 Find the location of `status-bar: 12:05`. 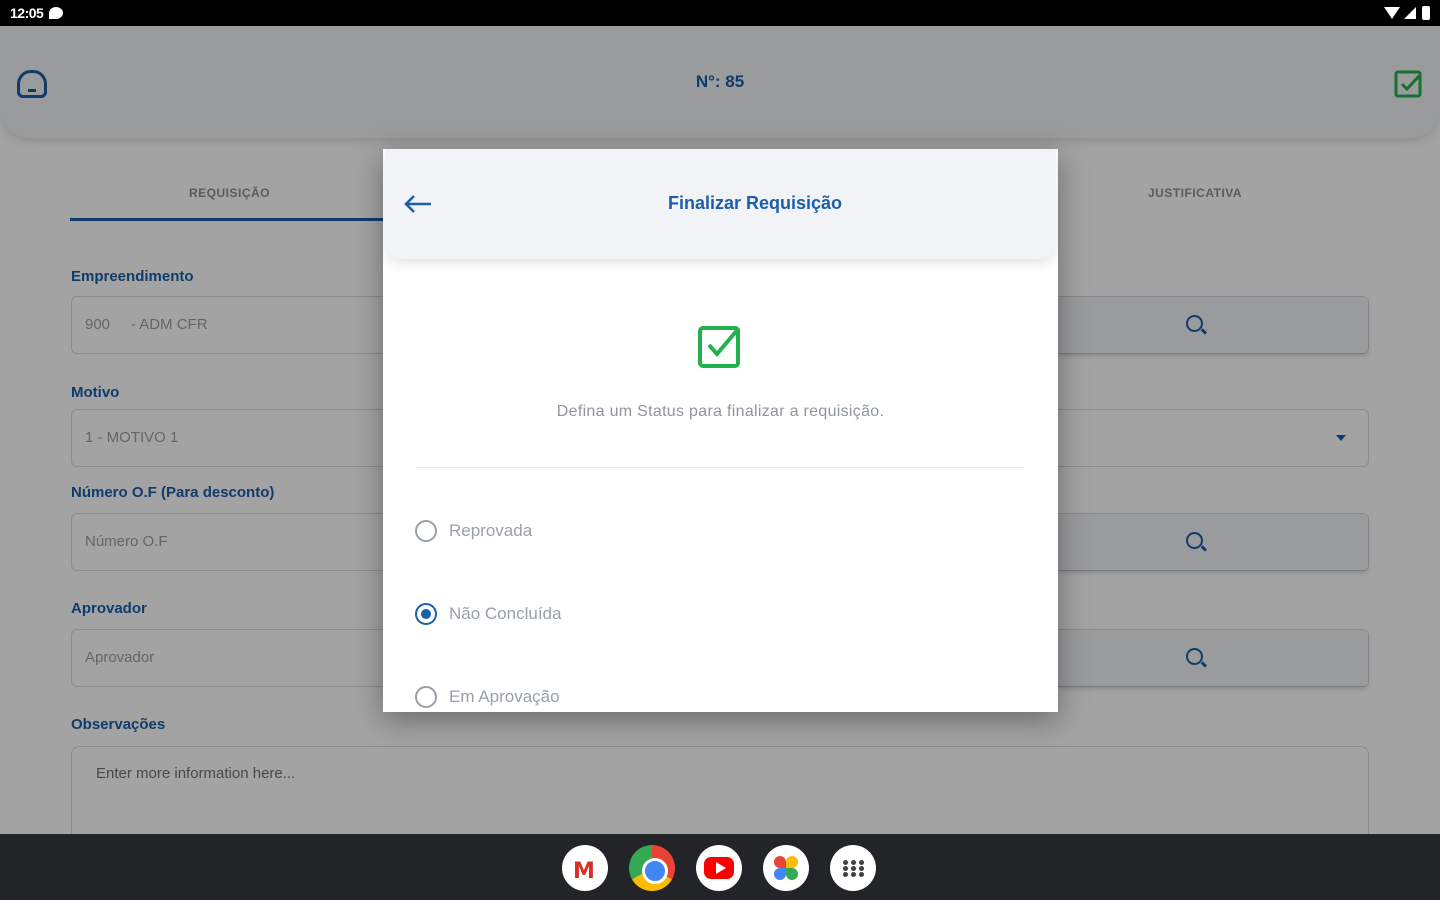

status-bar: 12:05 is located at coordinates (720, 13).